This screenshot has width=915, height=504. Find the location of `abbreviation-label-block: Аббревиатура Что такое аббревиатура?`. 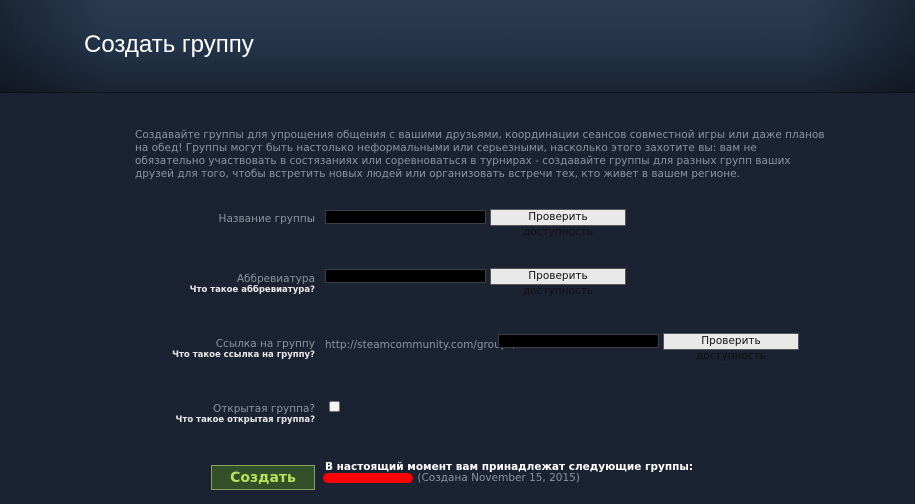

abbreviation-label-block: Аббревиатура Что такое аббревиатура? is located at coordinates (252, 284).